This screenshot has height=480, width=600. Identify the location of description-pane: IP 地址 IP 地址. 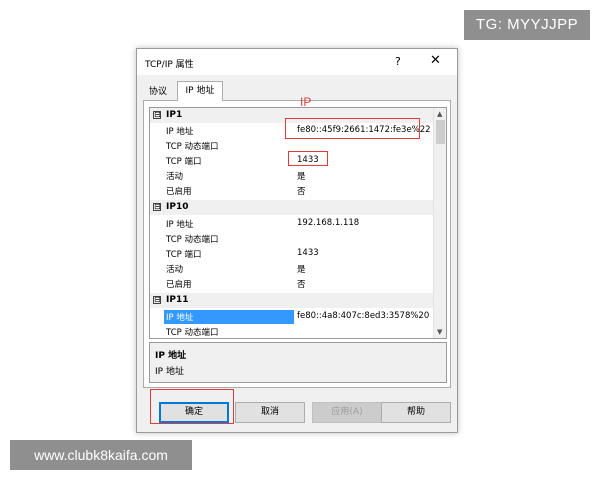
(298, 362).